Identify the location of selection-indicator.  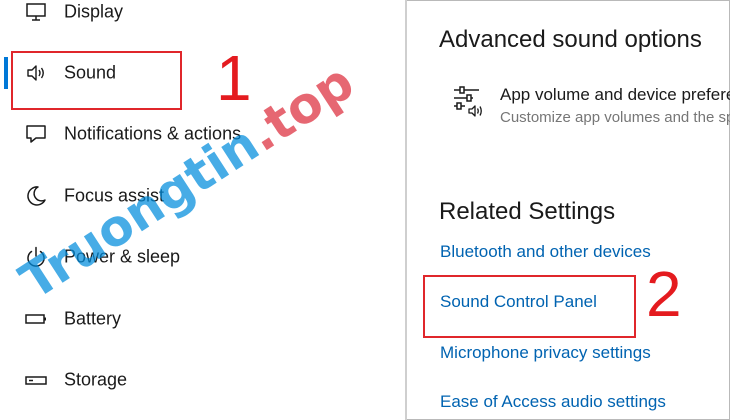
(6, 73).